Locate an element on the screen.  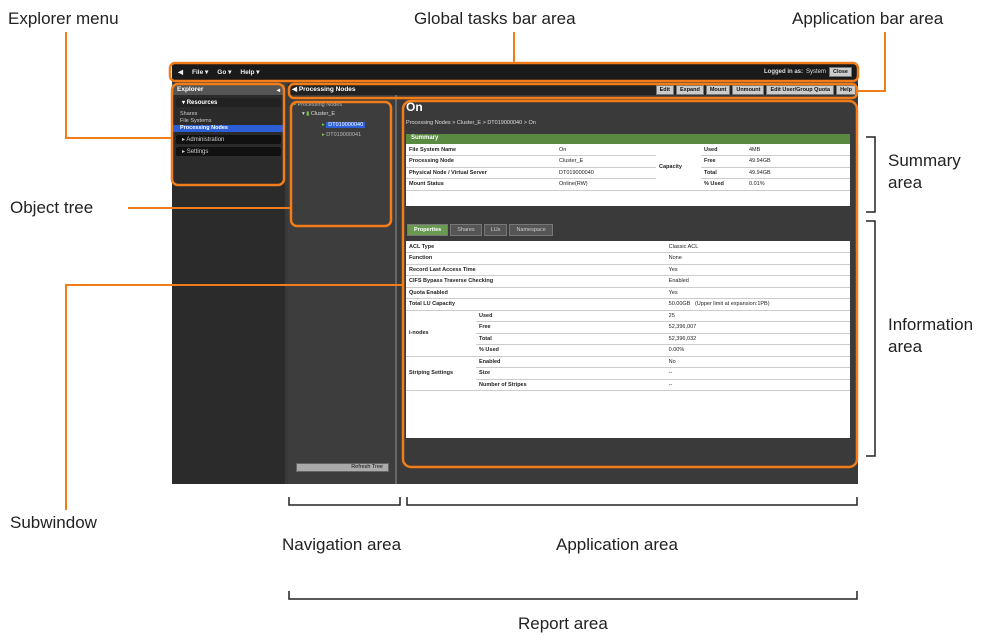
summary-label: Used is located at coordinates (723, 150).